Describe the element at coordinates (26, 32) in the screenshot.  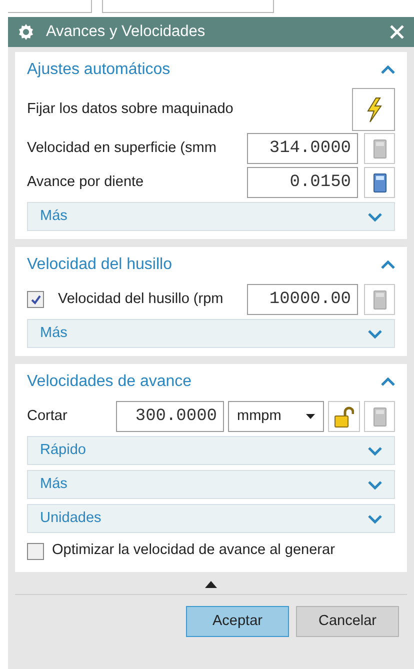
I see `gear-icon` at that location.